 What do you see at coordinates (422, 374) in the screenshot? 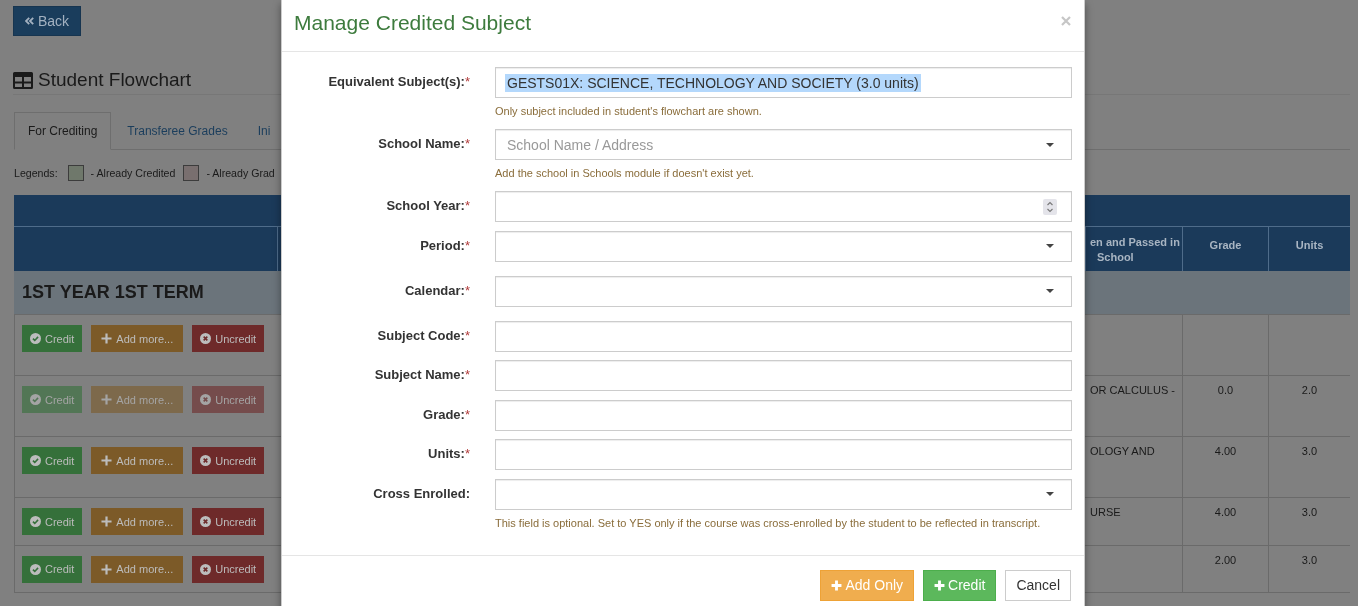
I see `field-label: Subject Name:*` at bounding box center [422, 374].